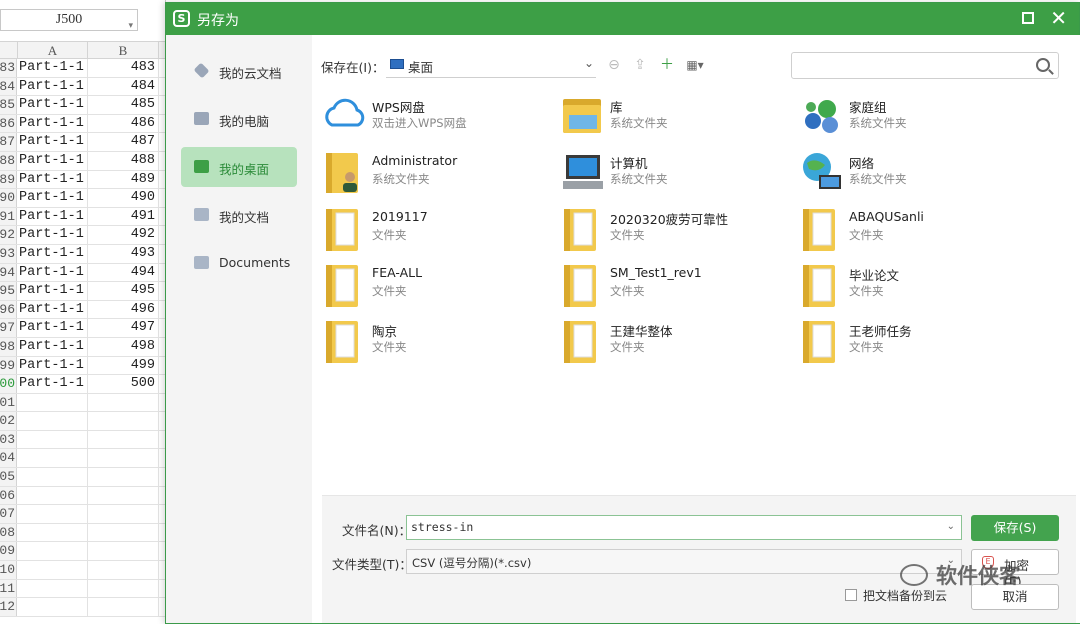  What do you see at coordinates (640, 65) in the screenshot?
I see `up-folder-icon: ⇪` at bounding box center [640, 65].